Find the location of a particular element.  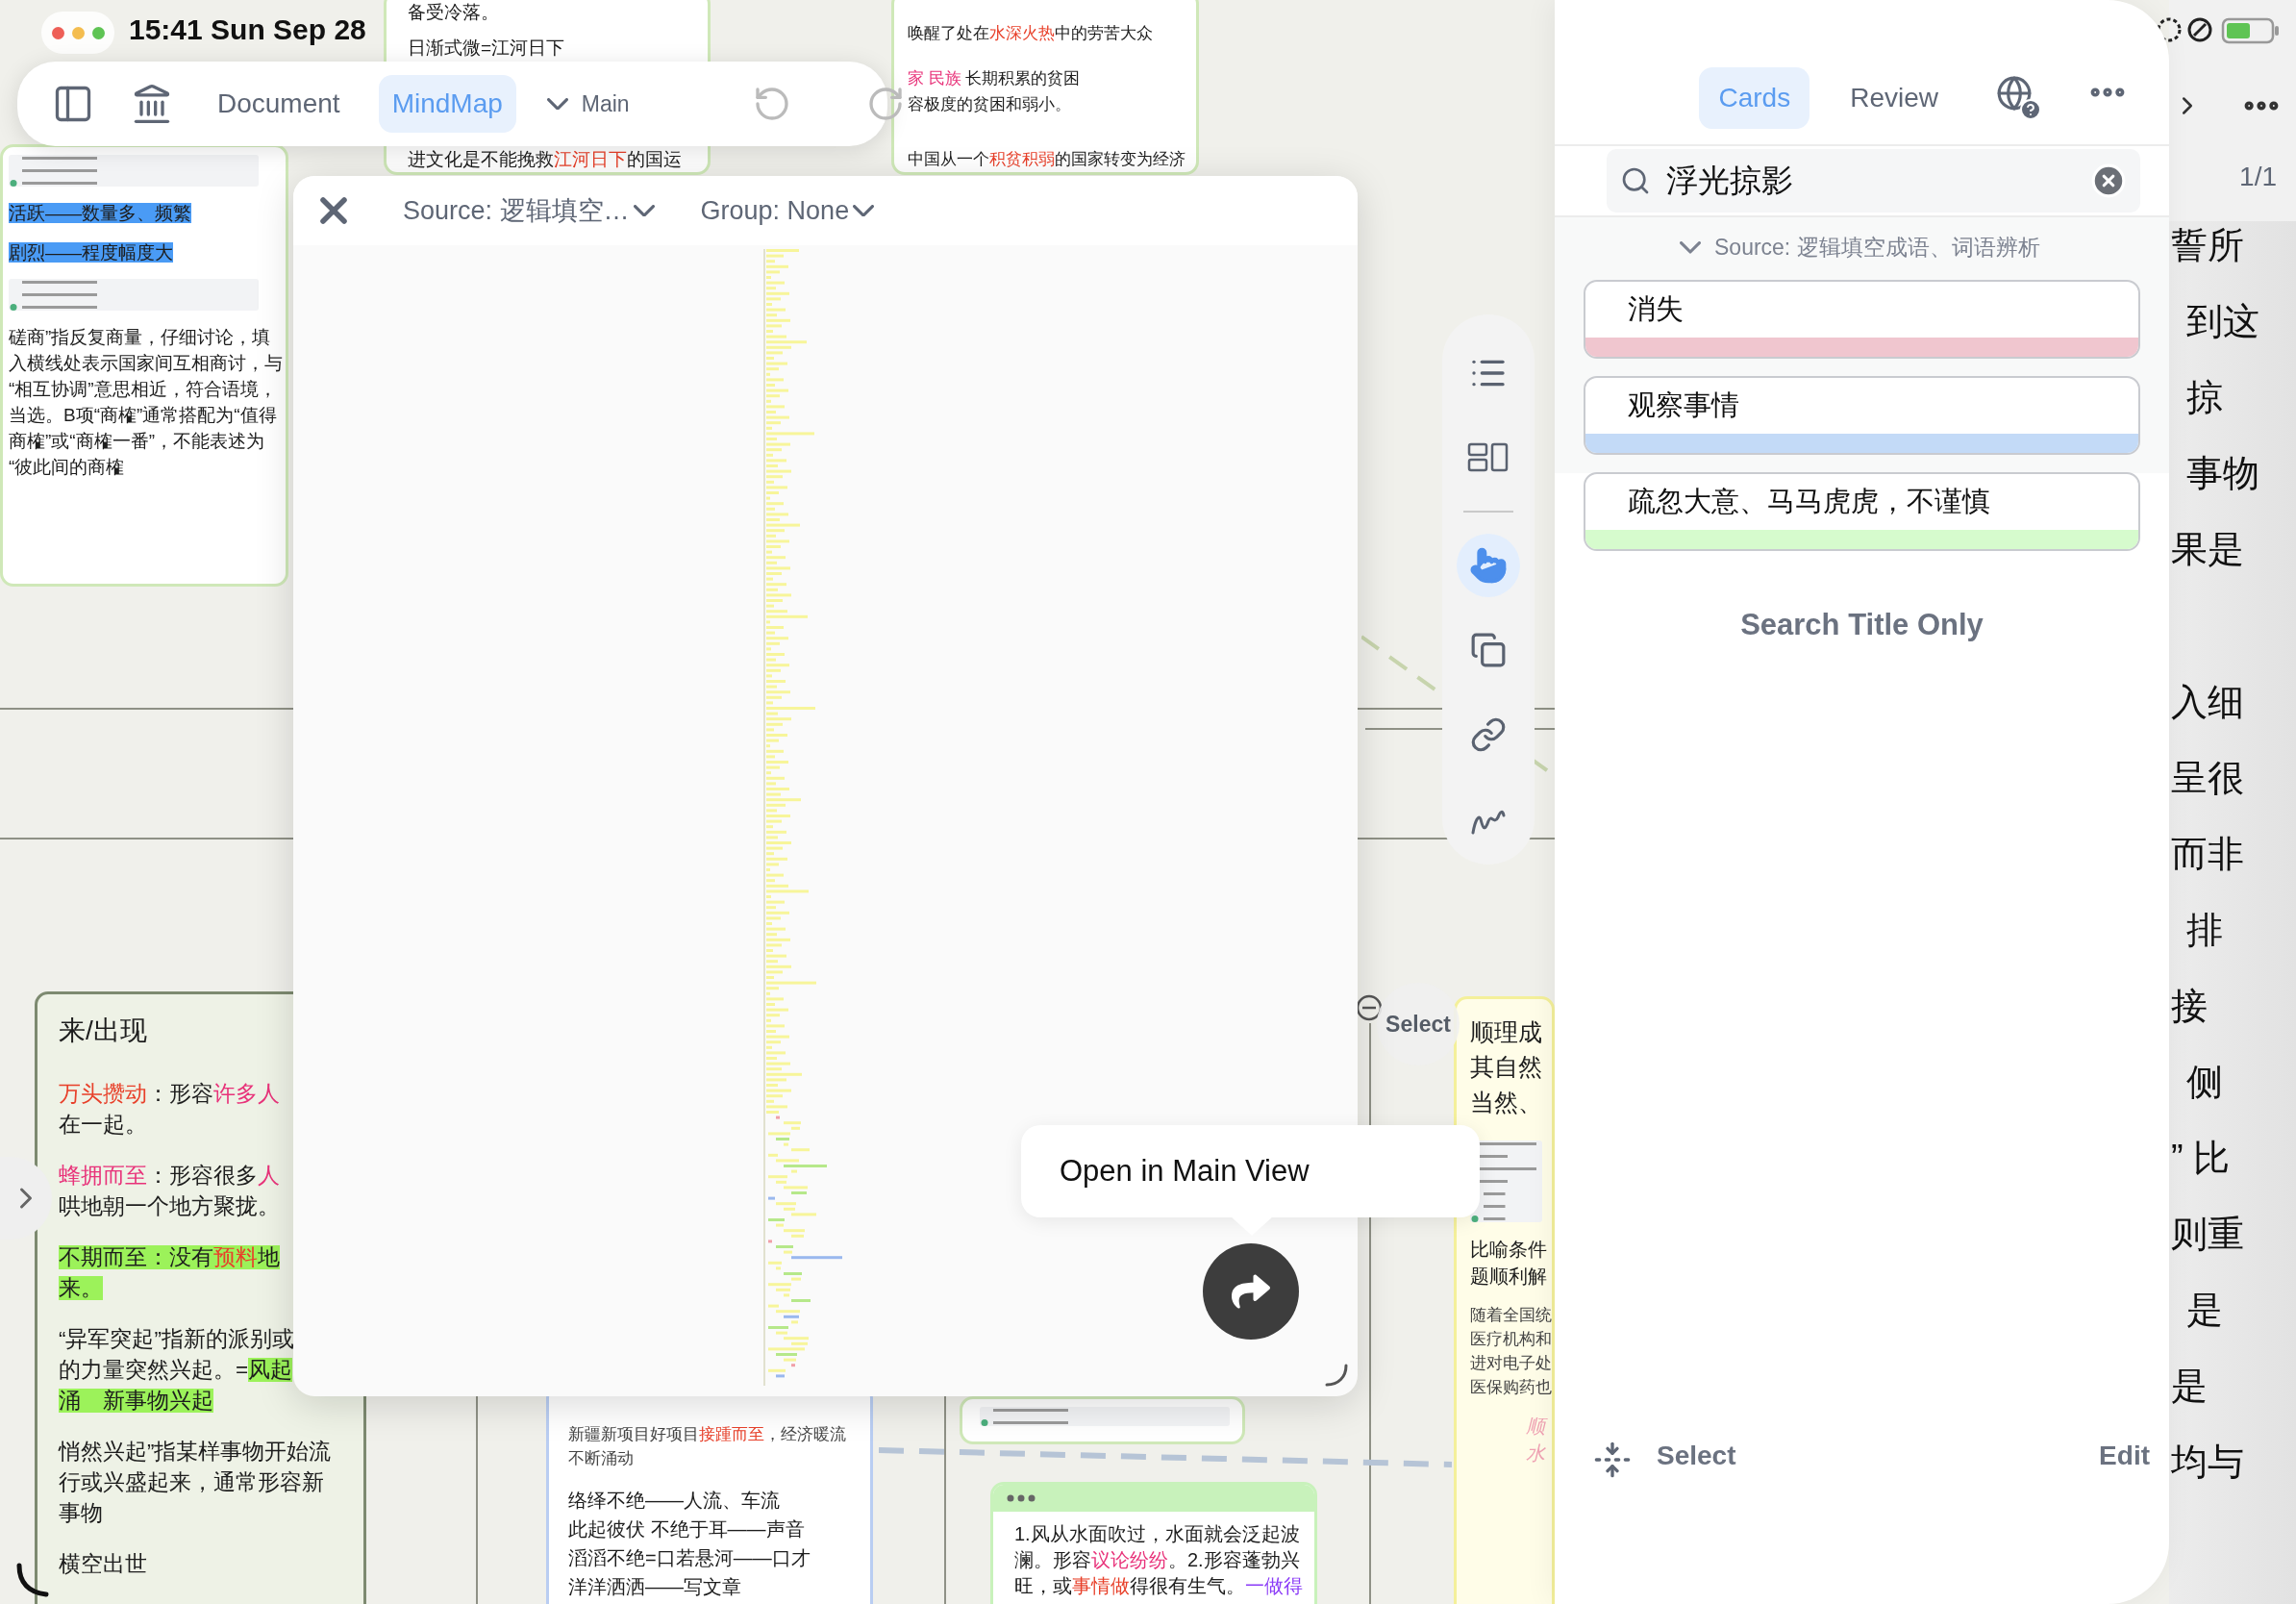

note-text: 蜂拥而至：形容很多人 is located at coordinates (169, 1176).